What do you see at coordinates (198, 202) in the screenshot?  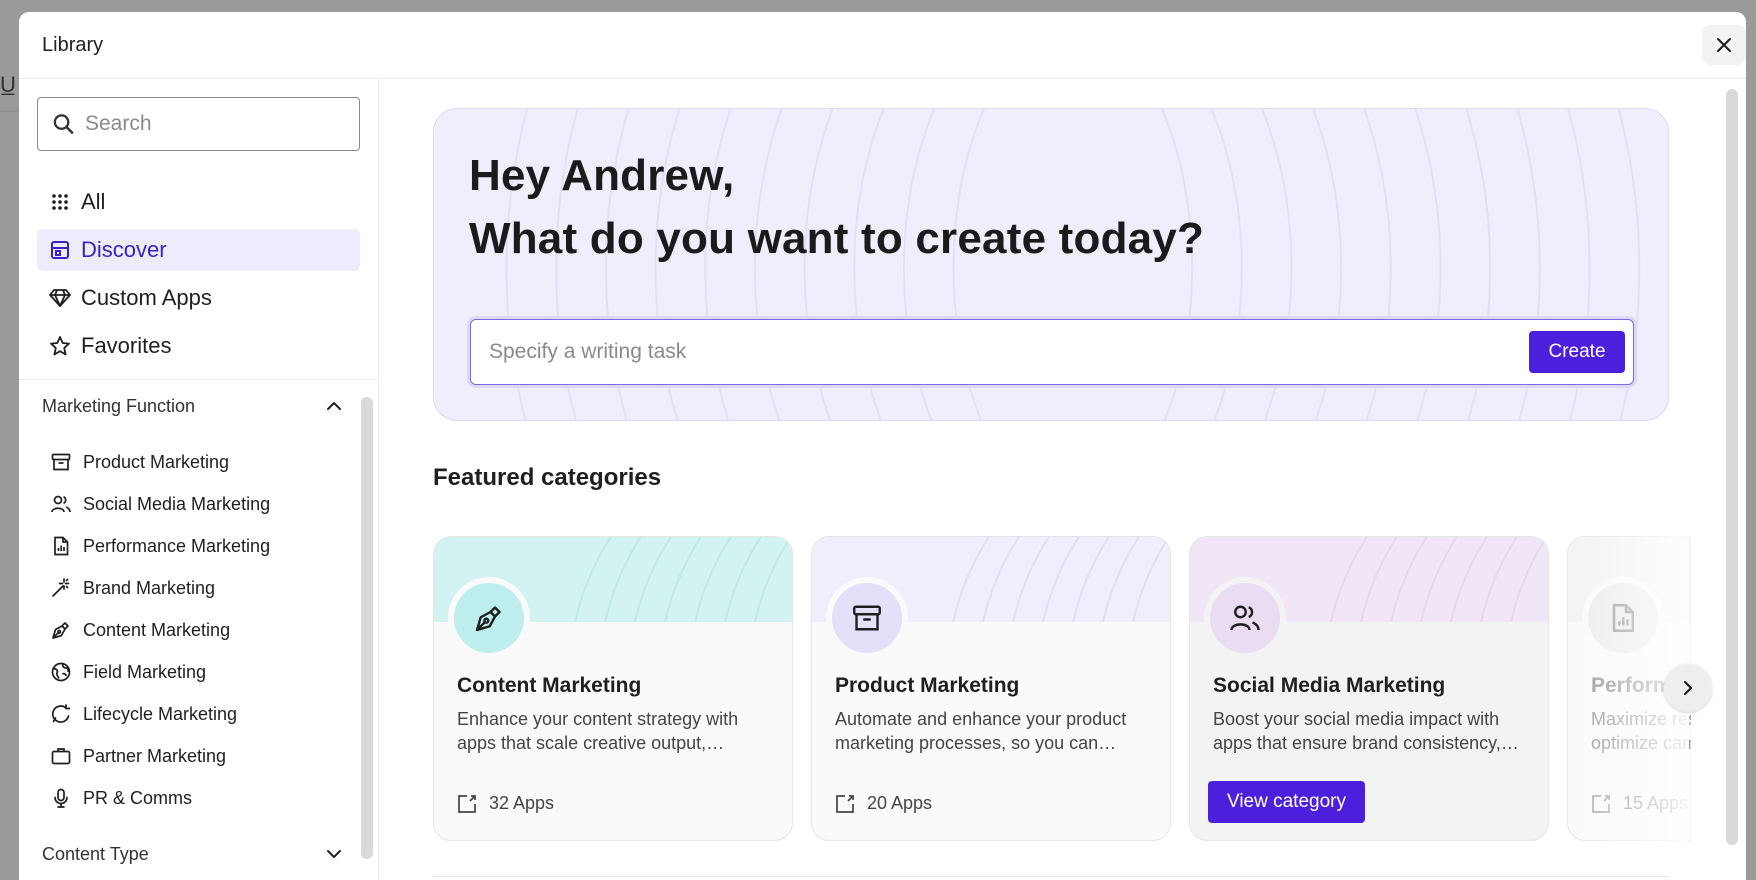 I see `nav-item-all: All` at bounding box center [198, 202].